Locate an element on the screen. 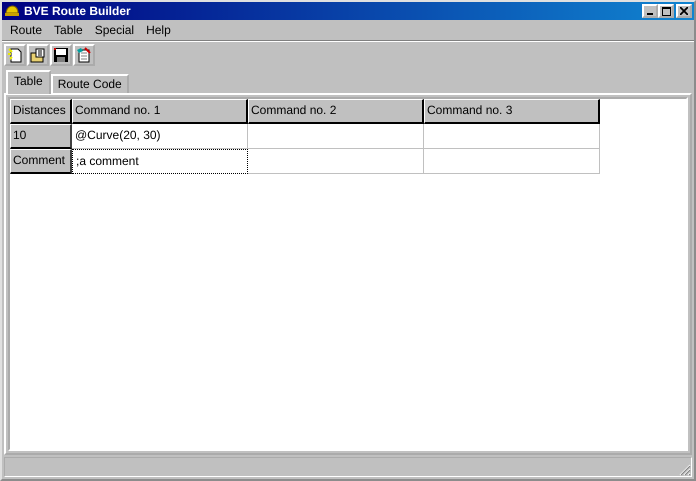 The image size is (696, 481). column-header: Command no. 1 is located at coordinates (160, 111).